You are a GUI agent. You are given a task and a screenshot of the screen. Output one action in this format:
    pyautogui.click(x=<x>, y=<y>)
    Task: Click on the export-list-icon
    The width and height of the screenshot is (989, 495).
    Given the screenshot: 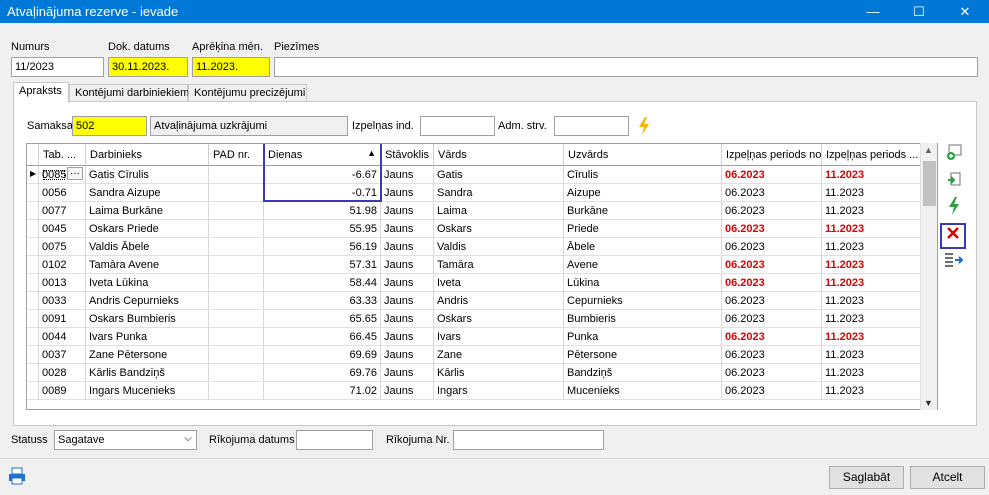 What is the action you would take?
    pyautogui.click(x=954, y=263)
    